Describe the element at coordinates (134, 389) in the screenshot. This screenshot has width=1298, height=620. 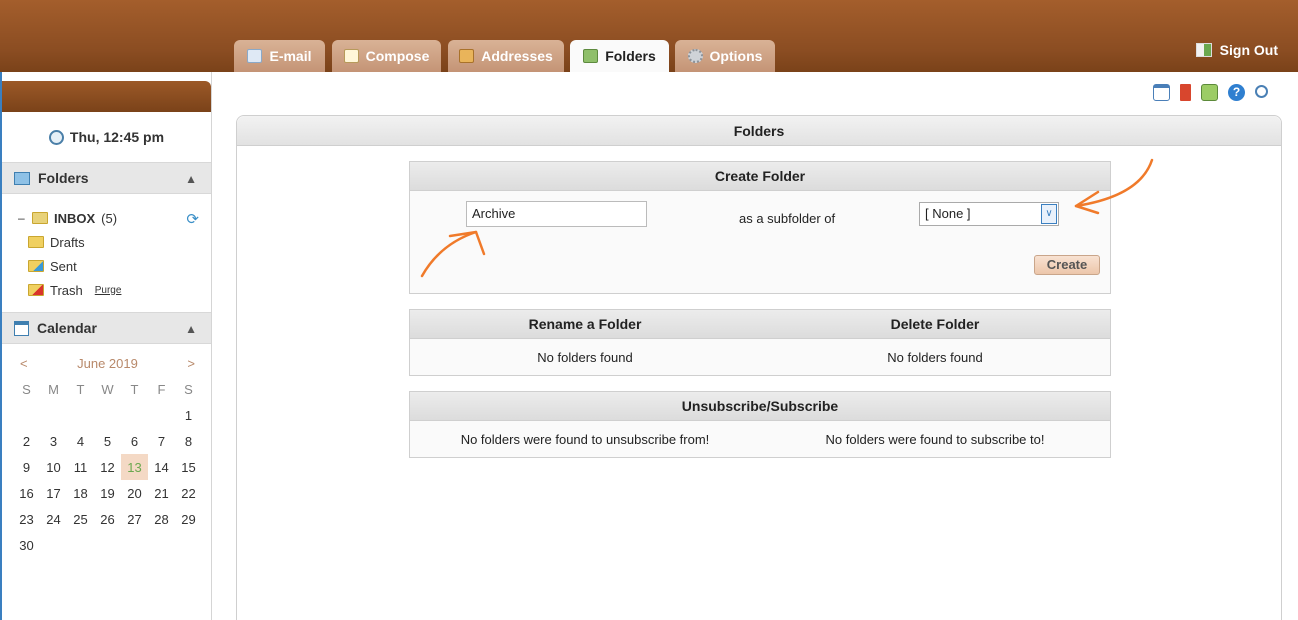
I see `weekday-label: T` at that location.